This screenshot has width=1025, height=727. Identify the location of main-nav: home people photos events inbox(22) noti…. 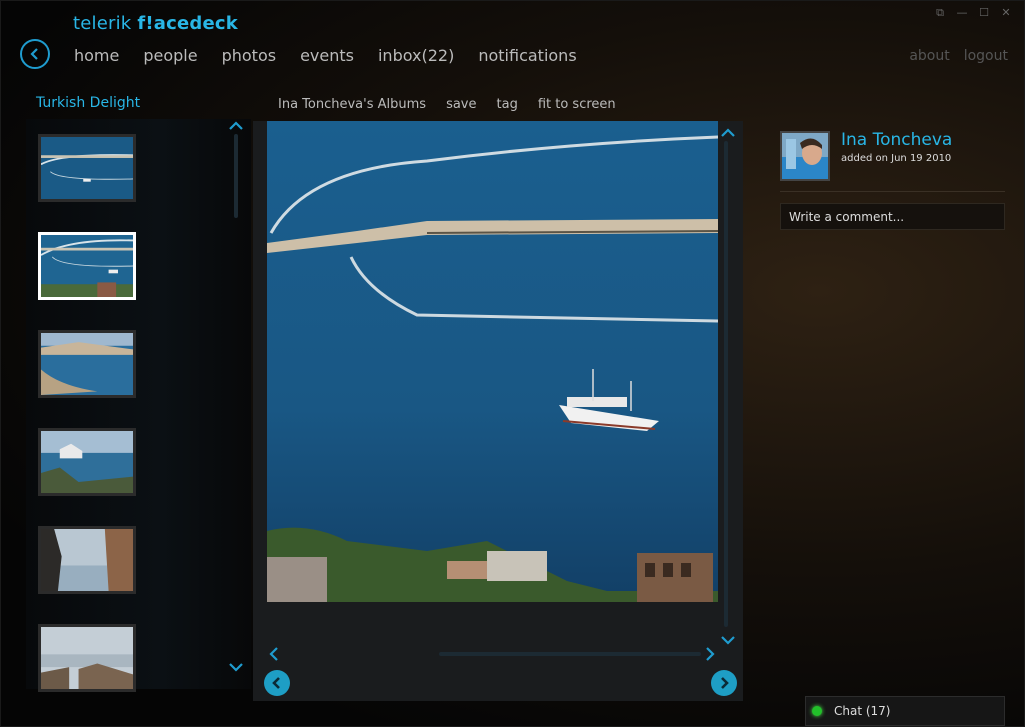
(325, 55).